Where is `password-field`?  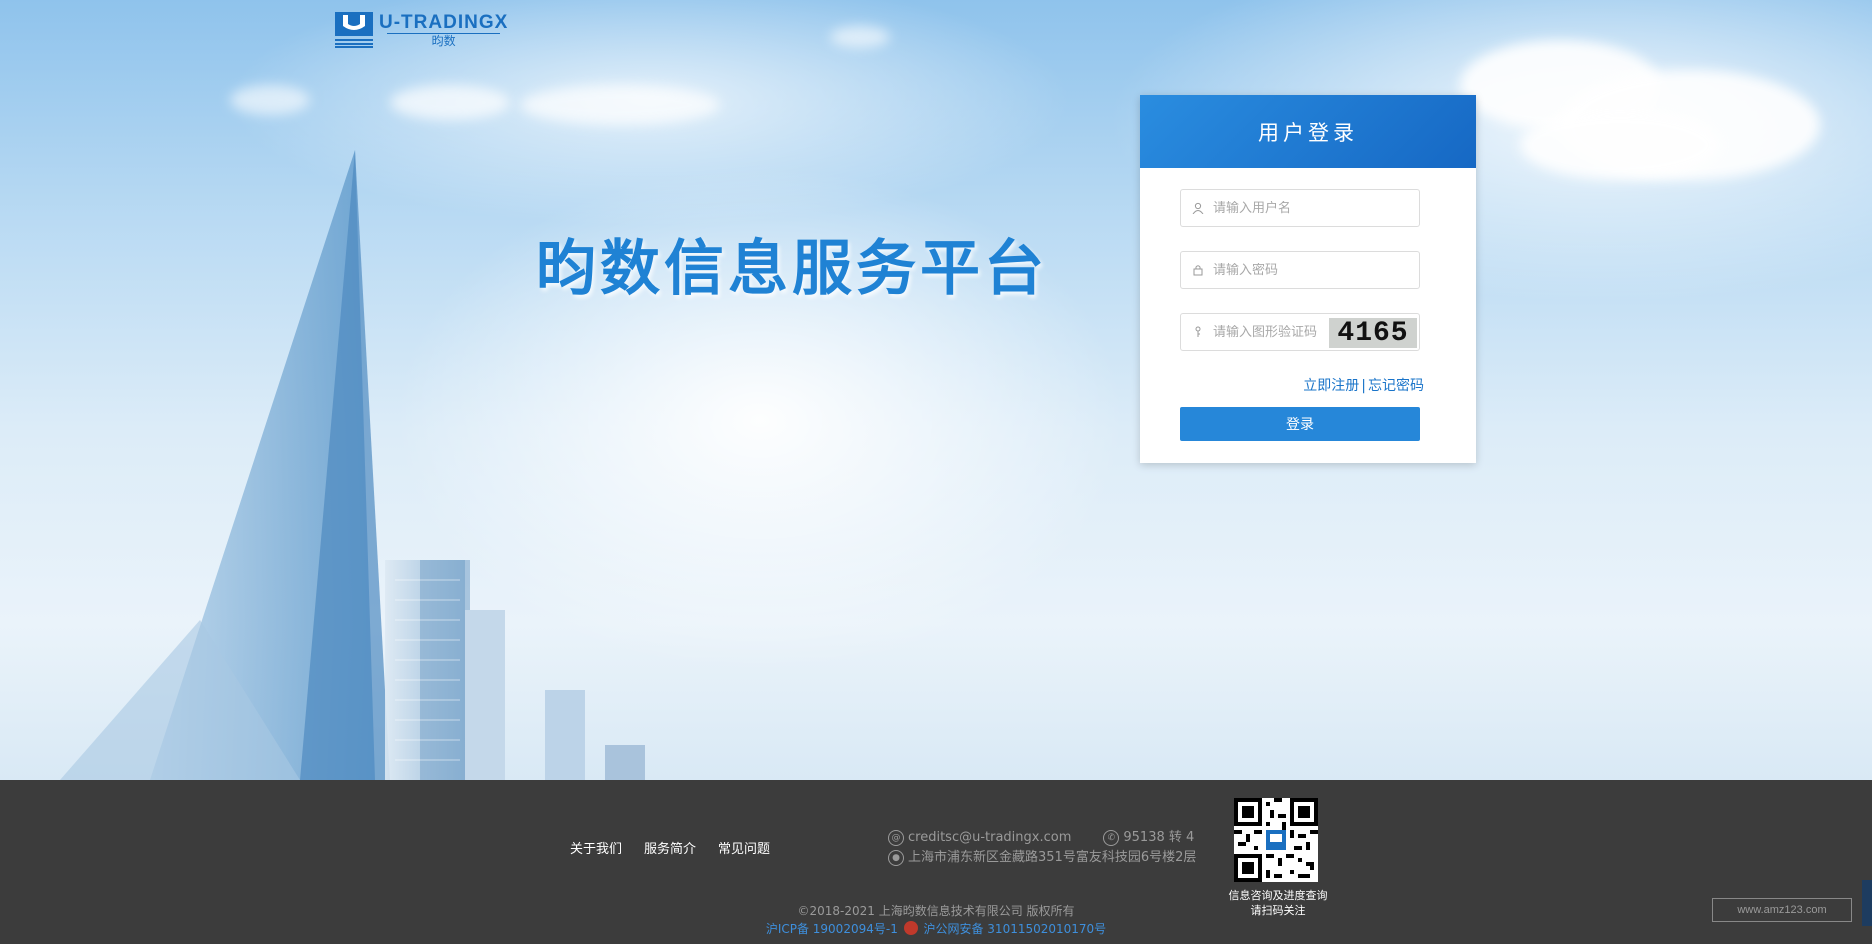 password-field is located at coordinates (1300, 270).